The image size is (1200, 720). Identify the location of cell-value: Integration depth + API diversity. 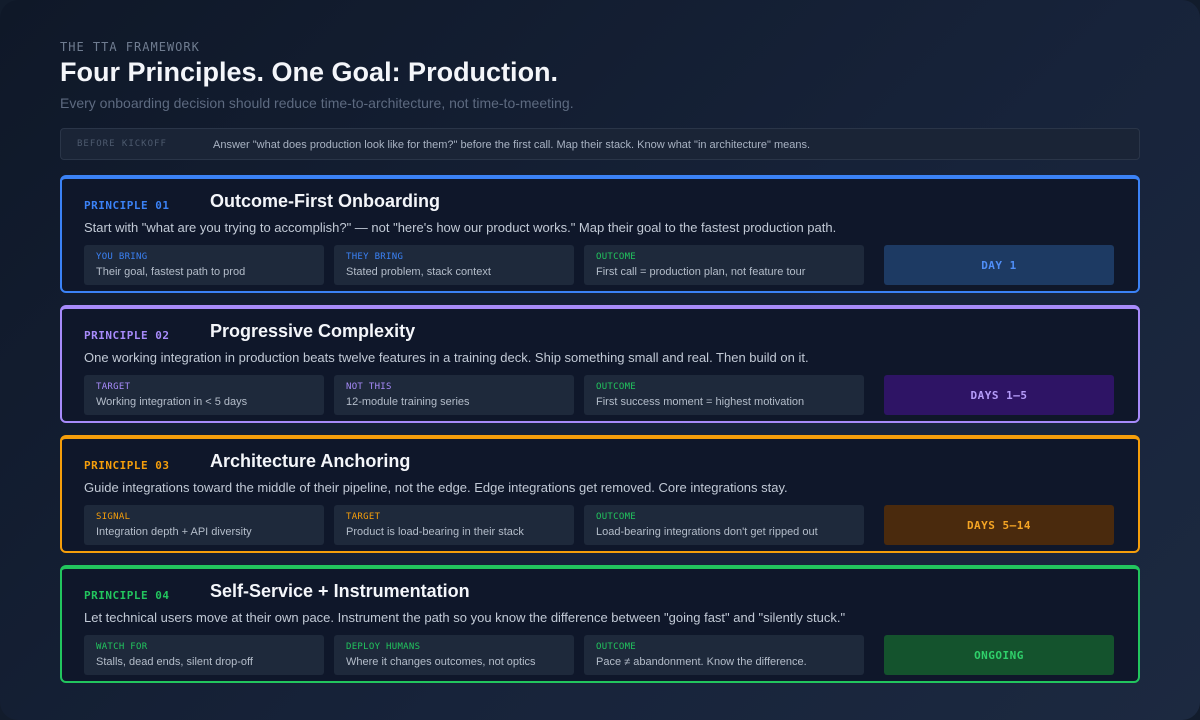
(174, 532).